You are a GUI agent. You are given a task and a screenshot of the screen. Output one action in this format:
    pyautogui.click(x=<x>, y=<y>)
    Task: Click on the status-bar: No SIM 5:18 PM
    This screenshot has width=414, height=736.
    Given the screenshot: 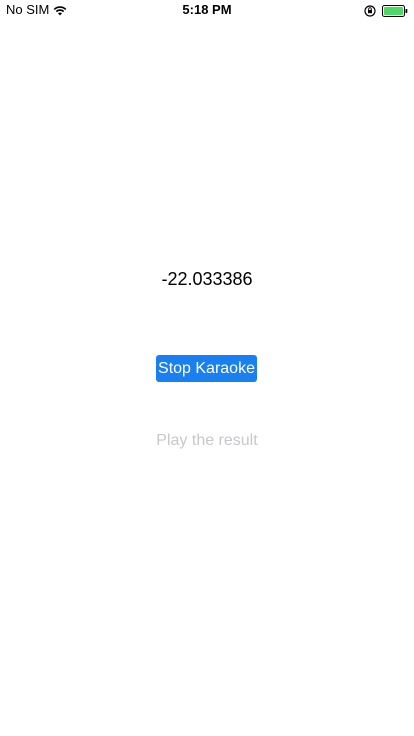 What is the action you would take?
    pyautogui.click(x=207, y=10)
    